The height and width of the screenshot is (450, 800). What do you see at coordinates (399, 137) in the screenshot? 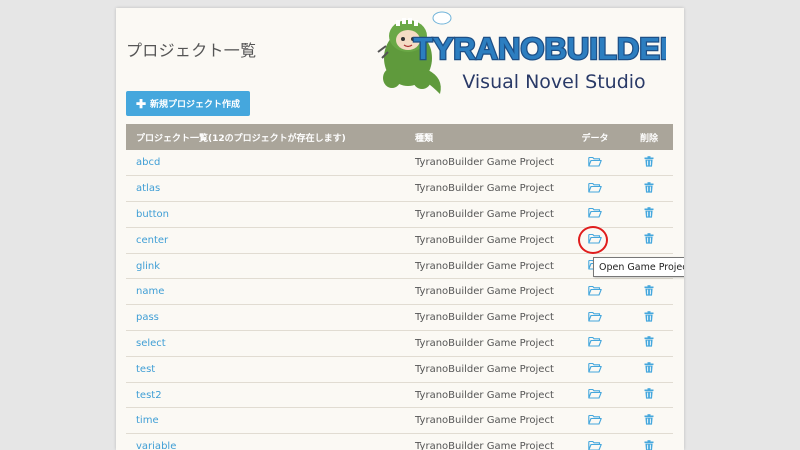
I see `table-header-row: プロジェクト一覧(12のプロジェクトが存在します) 種類 データ 削除` at bounding box center [399, 137].